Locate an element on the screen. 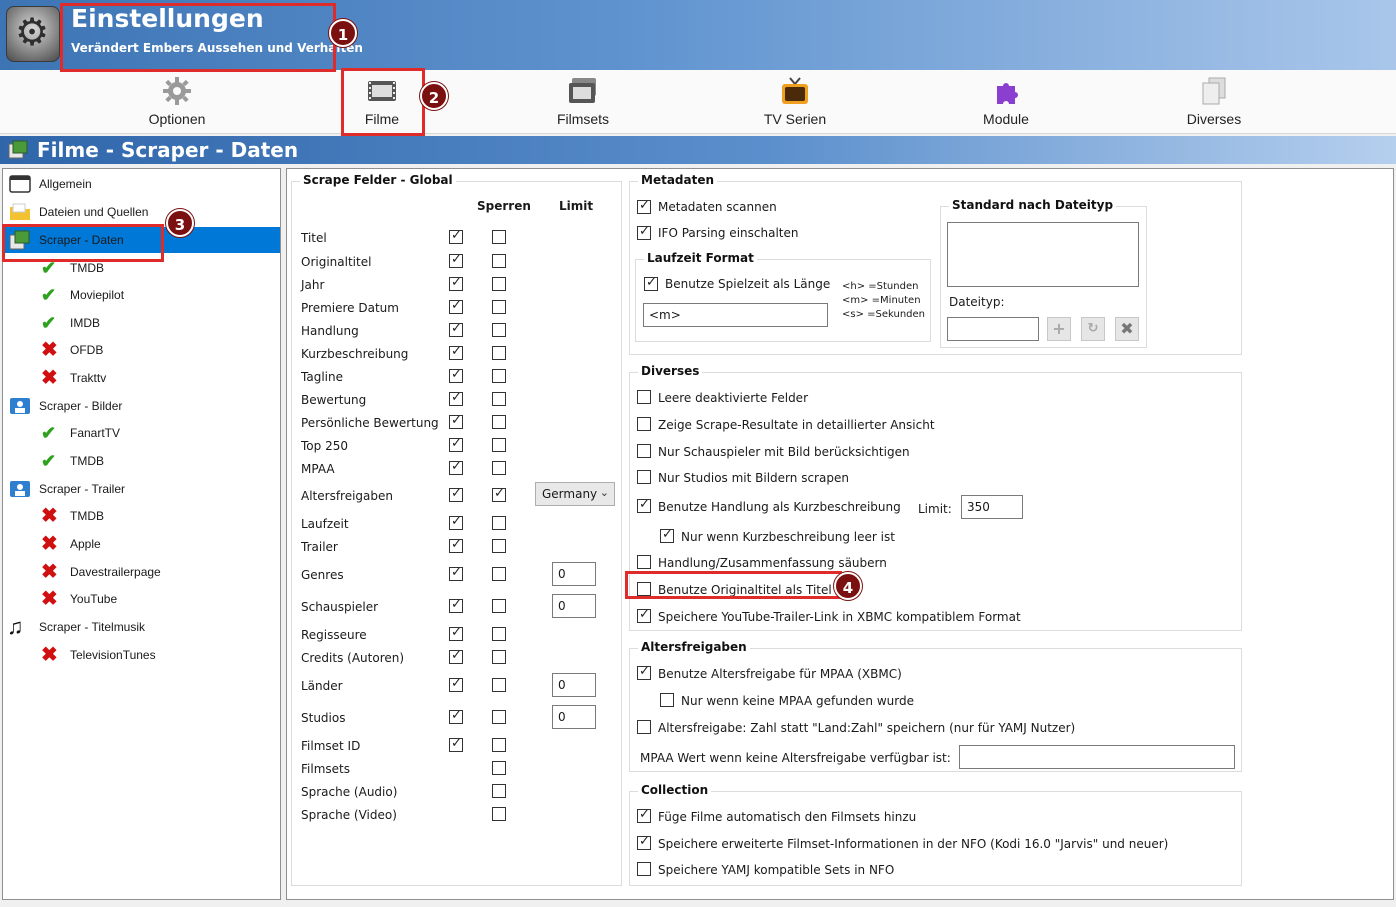 The width and height of the screenshot is (1396, 907). group-title: Collection is located at coordinates (675, 790).